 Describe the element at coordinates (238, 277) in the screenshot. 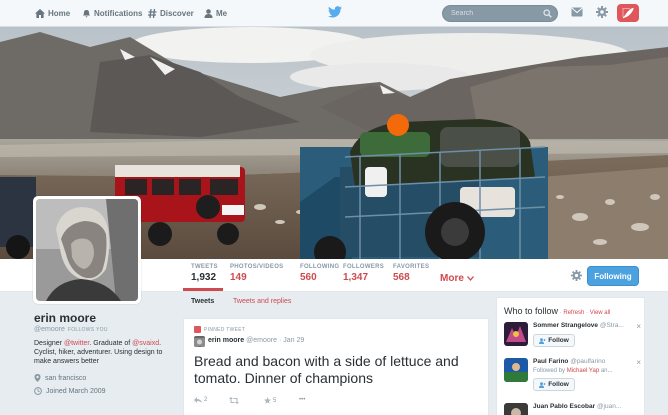

I see `stat-photos-value: 149` at that location.